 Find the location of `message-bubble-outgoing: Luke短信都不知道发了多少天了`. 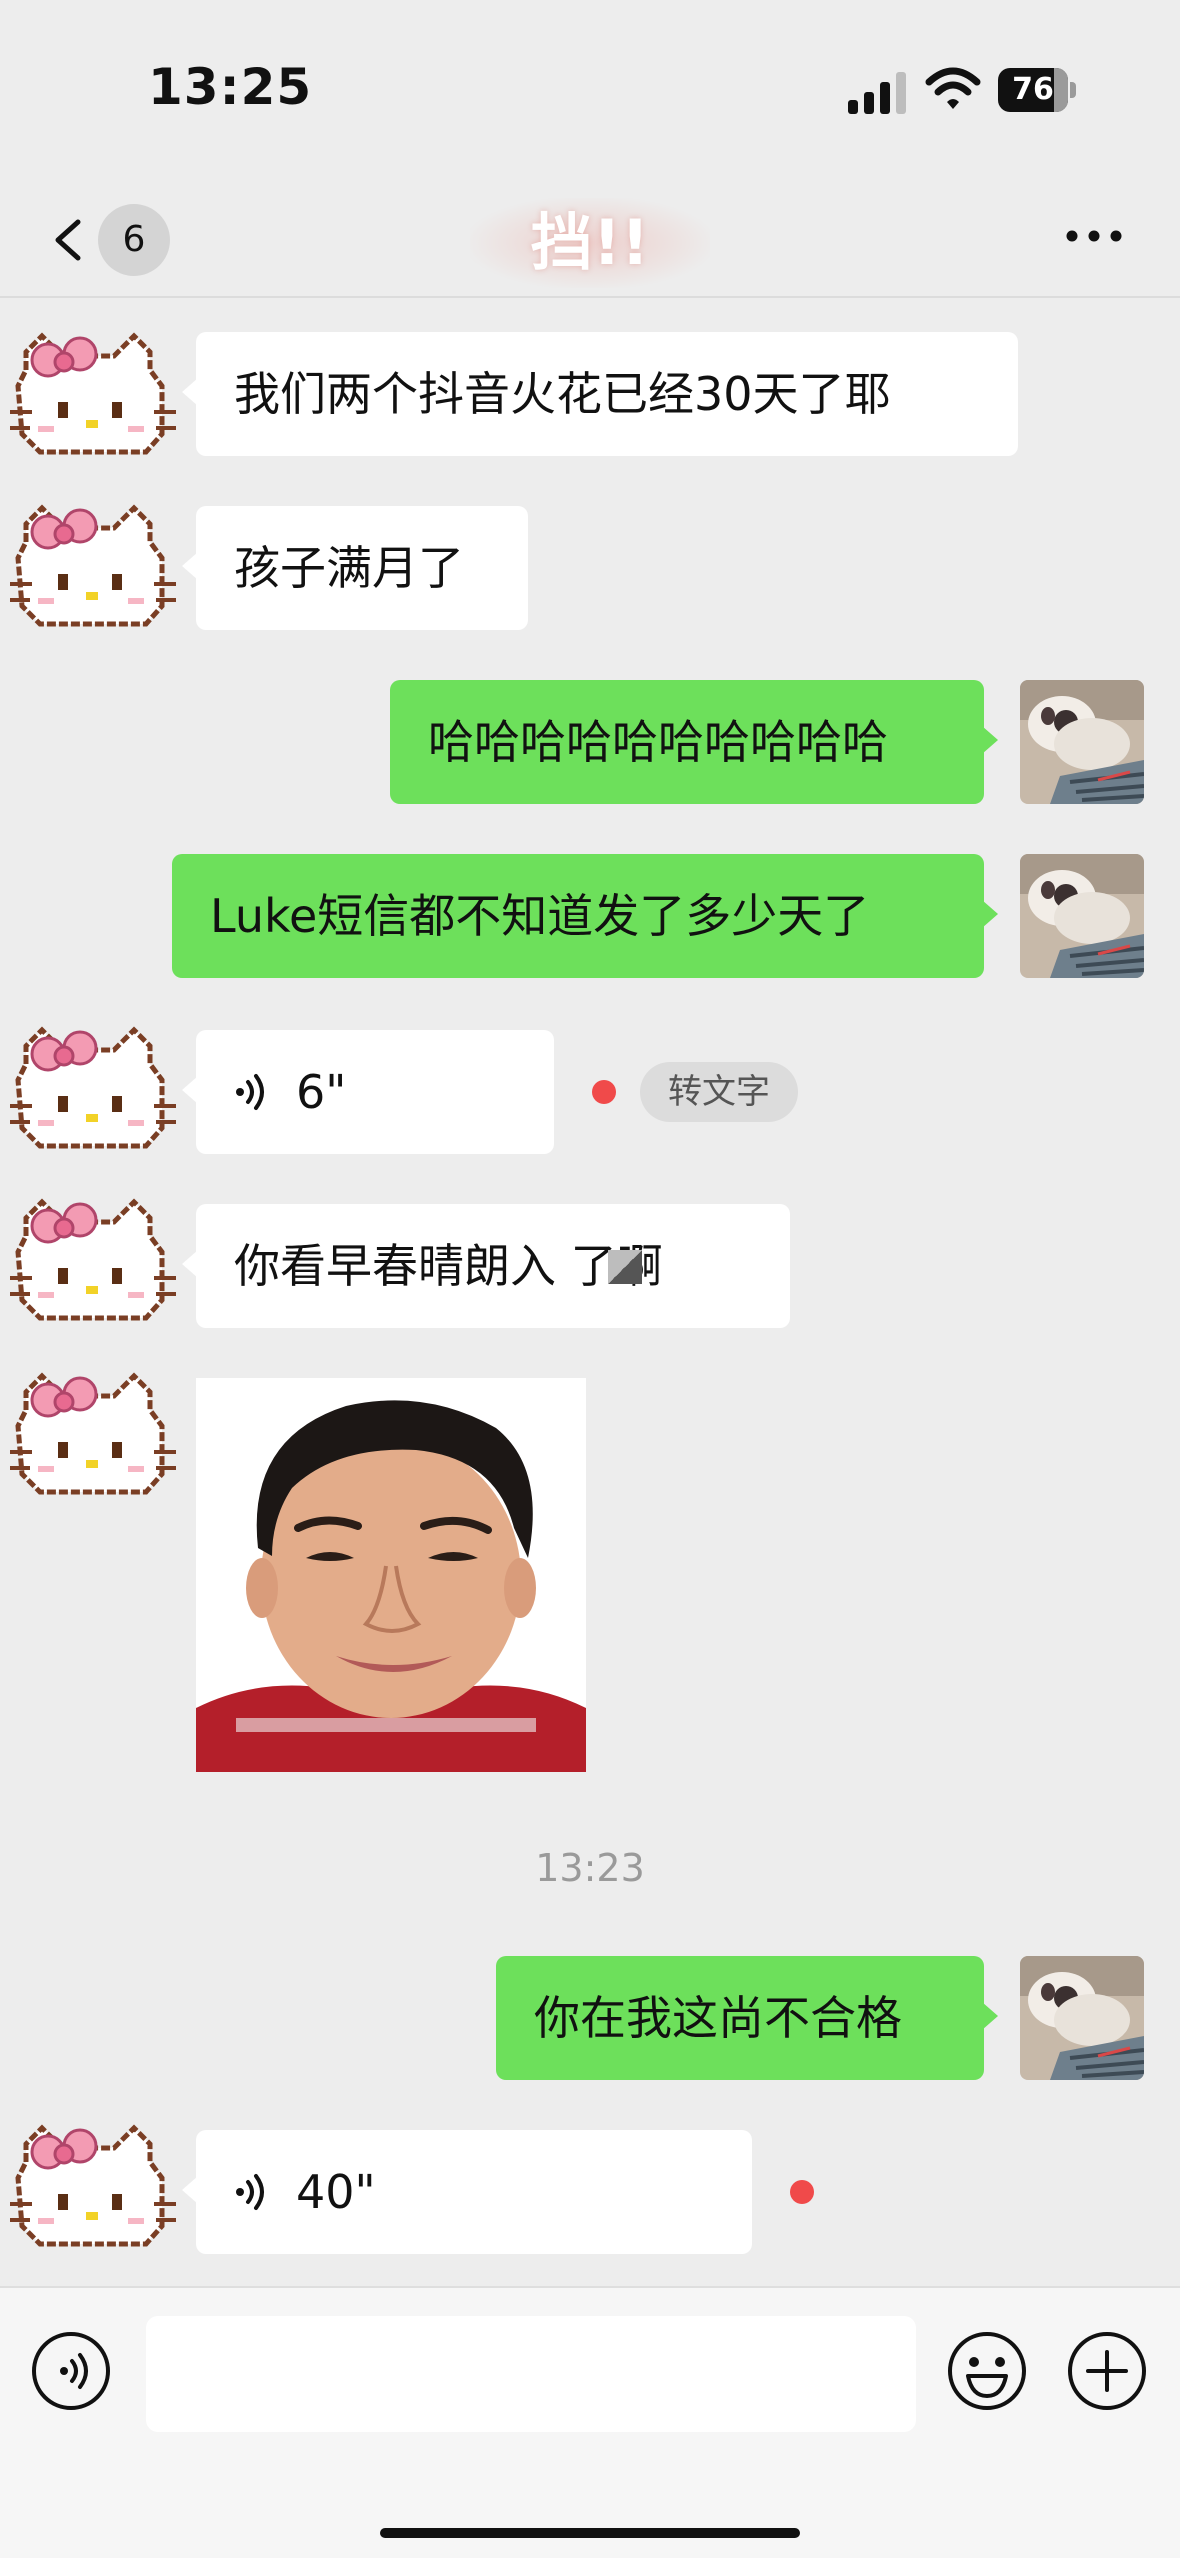

message-bubble-outgoing: Luke短信都不知道发了多少天了 is located at coordinates (585, 916).